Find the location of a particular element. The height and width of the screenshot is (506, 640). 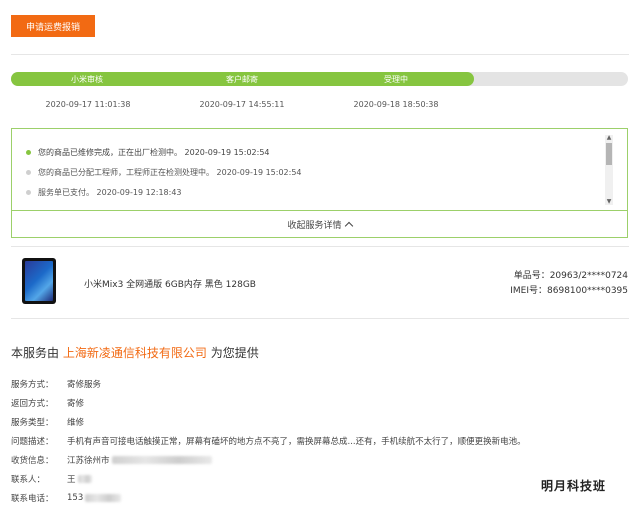

log-item-text: 服务单已支付。 2020-09-19 12:18:43 is located at coordinates (110, 192).